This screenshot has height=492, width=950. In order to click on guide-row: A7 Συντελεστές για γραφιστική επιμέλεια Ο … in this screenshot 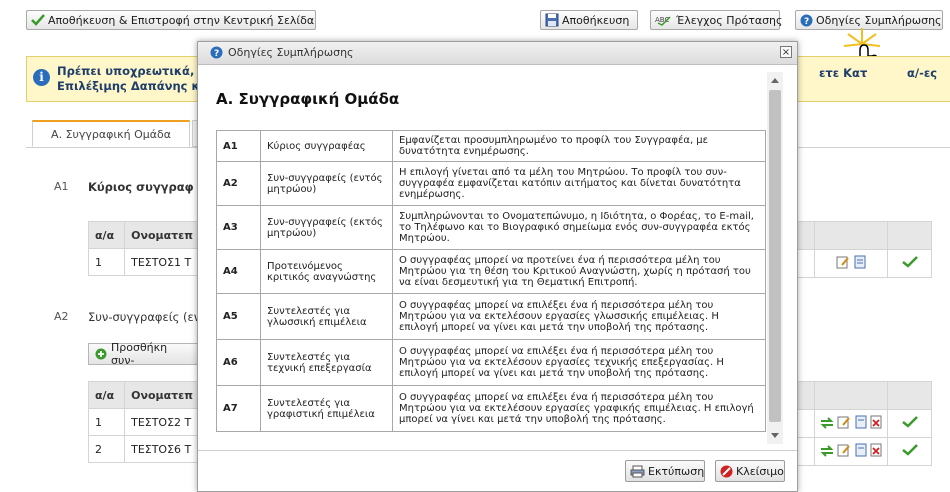, I will do `click(491, 408)`.